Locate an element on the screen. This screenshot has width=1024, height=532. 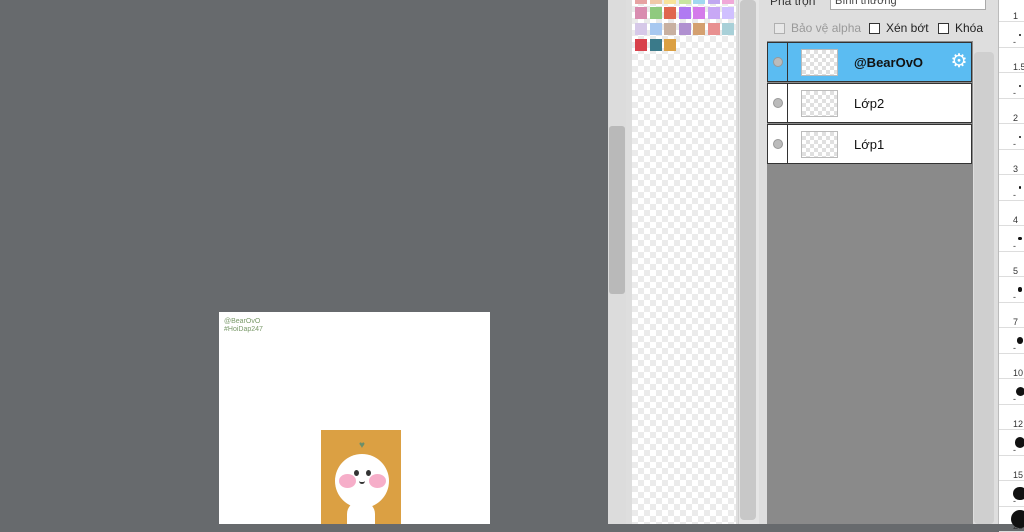
brush-size-option: 3 is located at coordinates (1011, 162).